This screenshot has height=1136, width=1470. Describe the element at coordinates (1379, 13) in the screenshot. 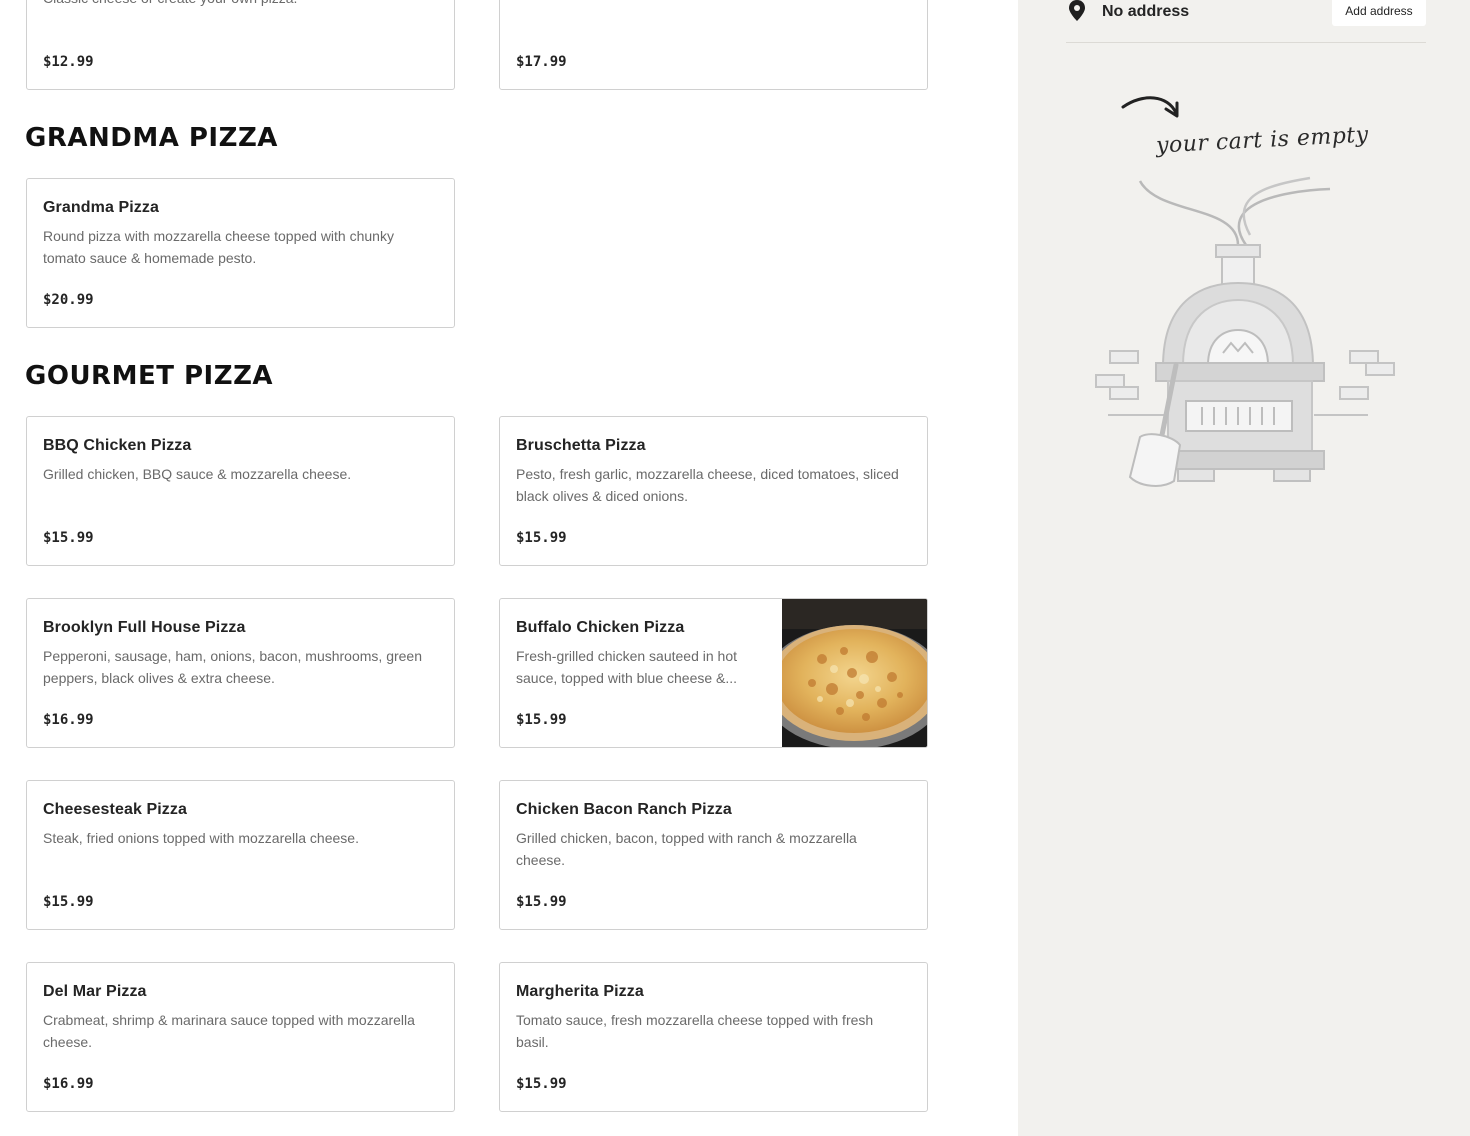

I see `add-address-button: Add address` at that location.